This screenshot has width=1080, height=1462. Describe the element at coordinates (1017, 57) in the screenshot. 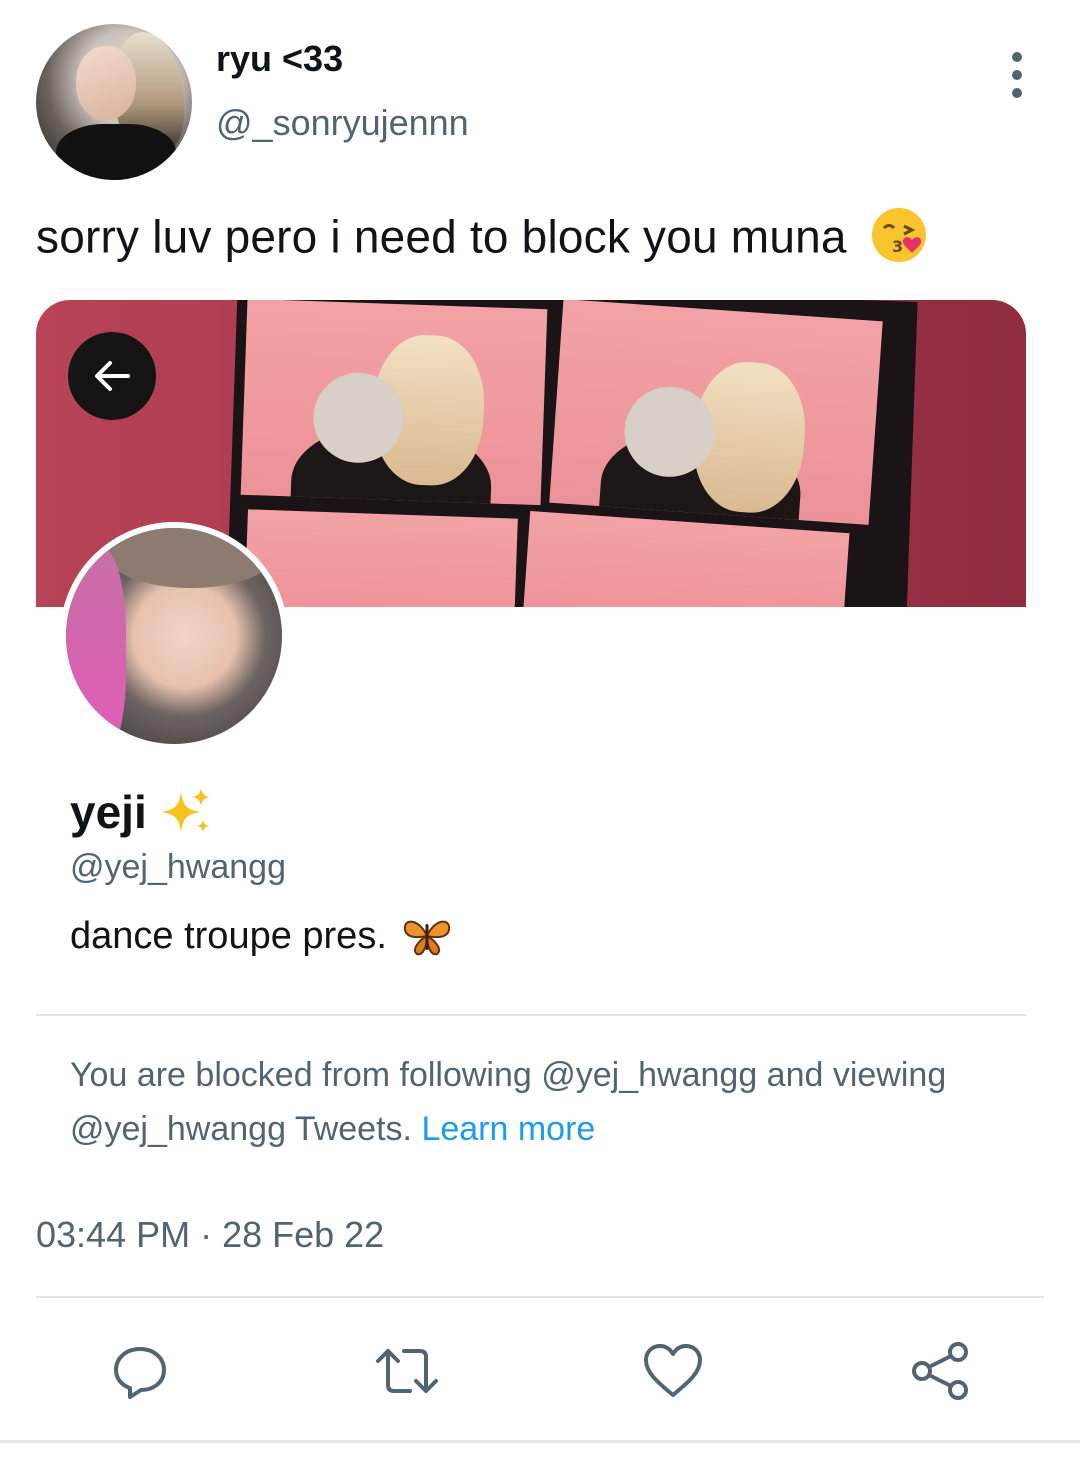

I see `more-vertical-icon` at that location.